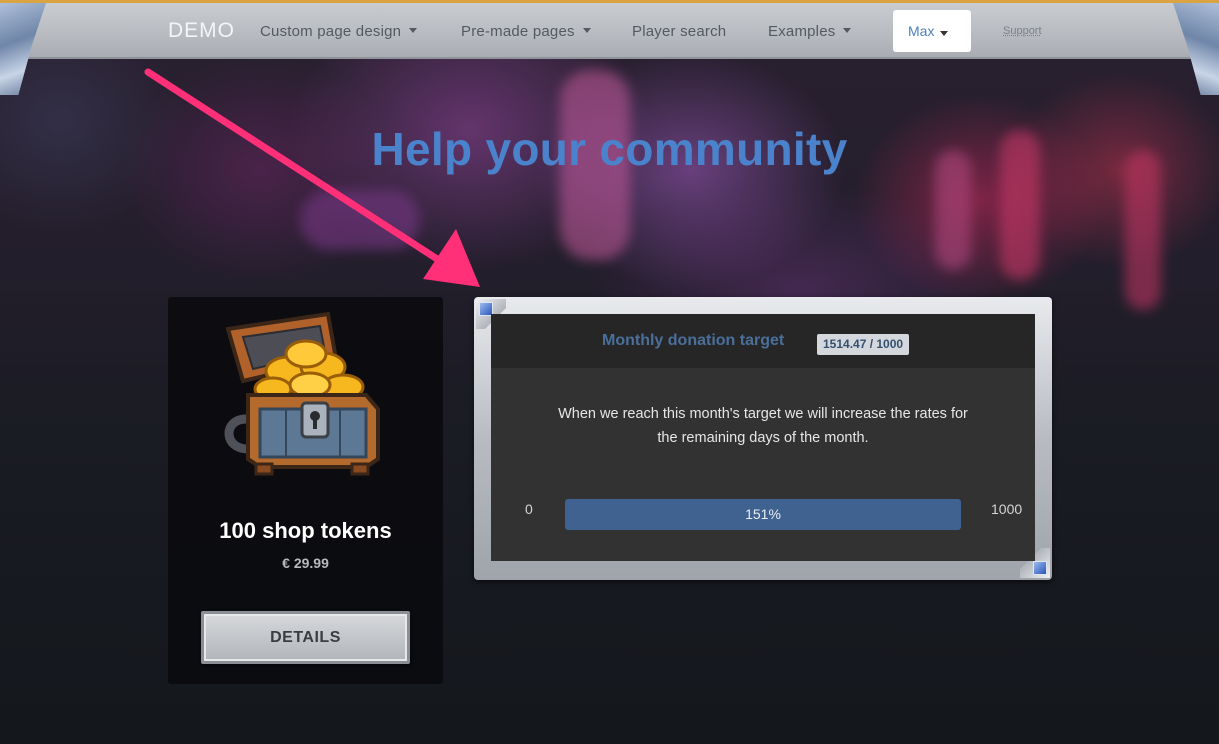 The width and height of the screenshot is (1219, 744). I want to click on donation-title: Monthly donation target, so click(693, 340).